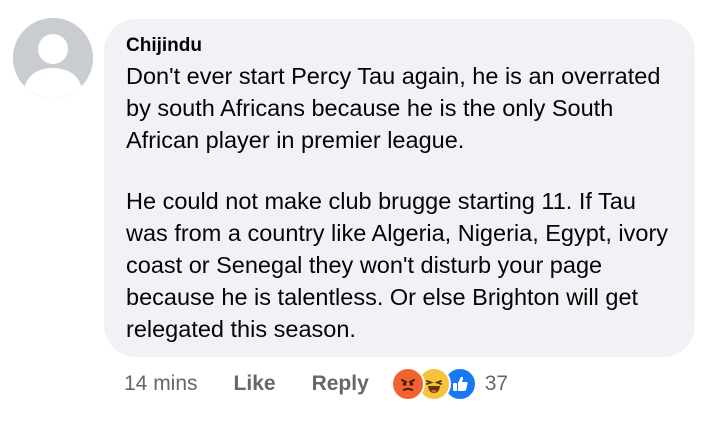  What do you see at coordinates (340, 384) in the screenshot?
I see `reply-button: Reply` at bounding box center [340, 384].